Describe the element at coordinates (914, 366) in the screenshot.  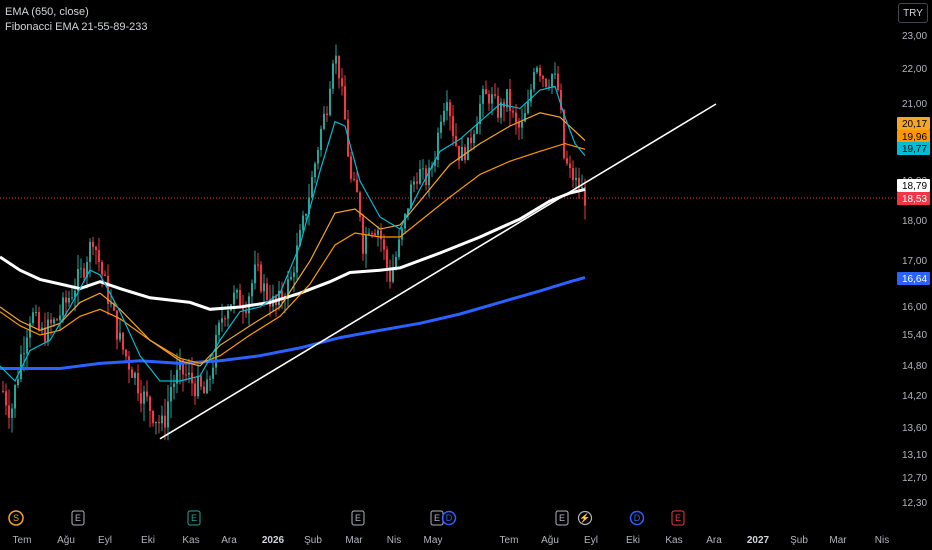
I see `y-axis-tick-label: 14,80` at that location.